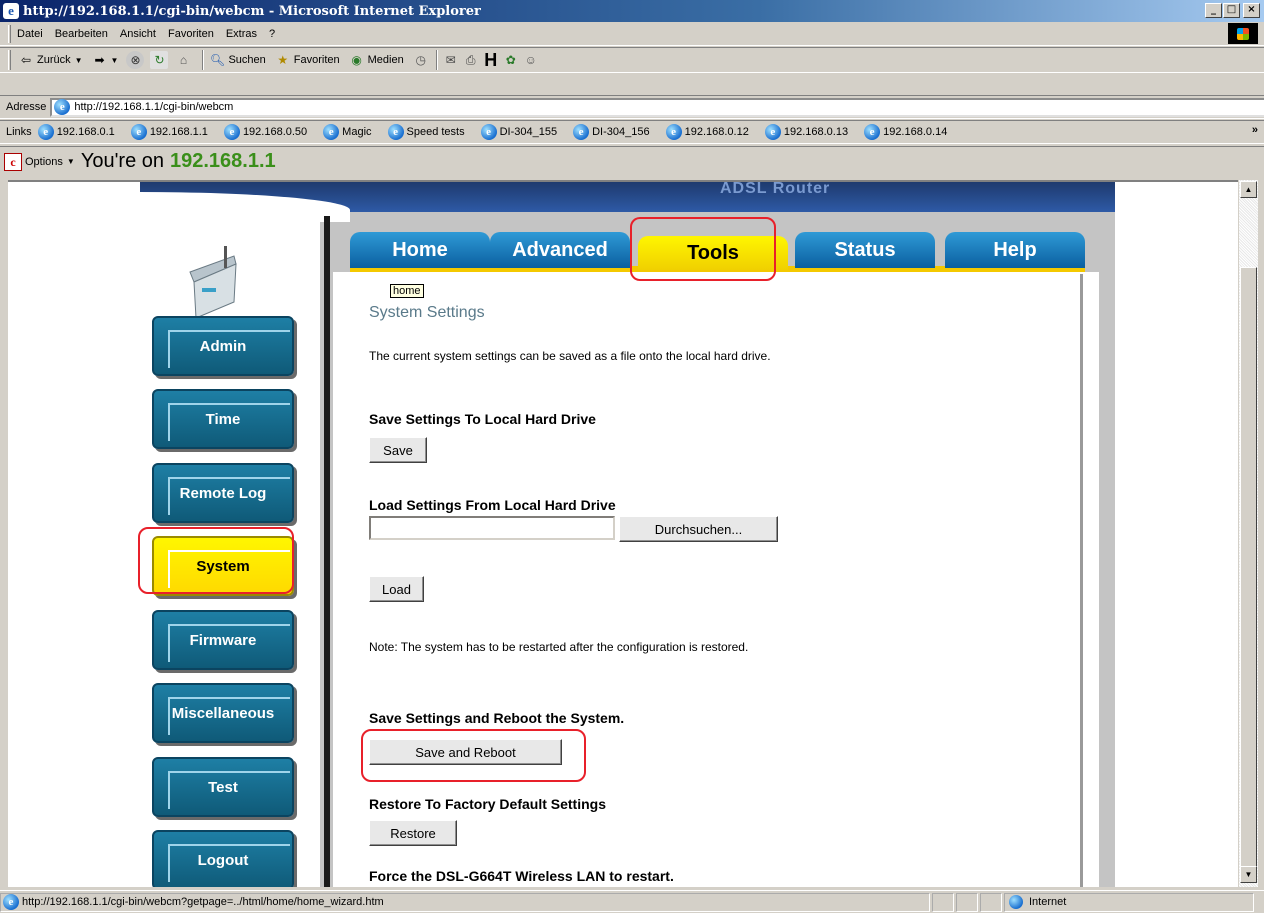 The image size is (1264, 913). I want to click on favorites-label: Favoriten, so click(316, 60).